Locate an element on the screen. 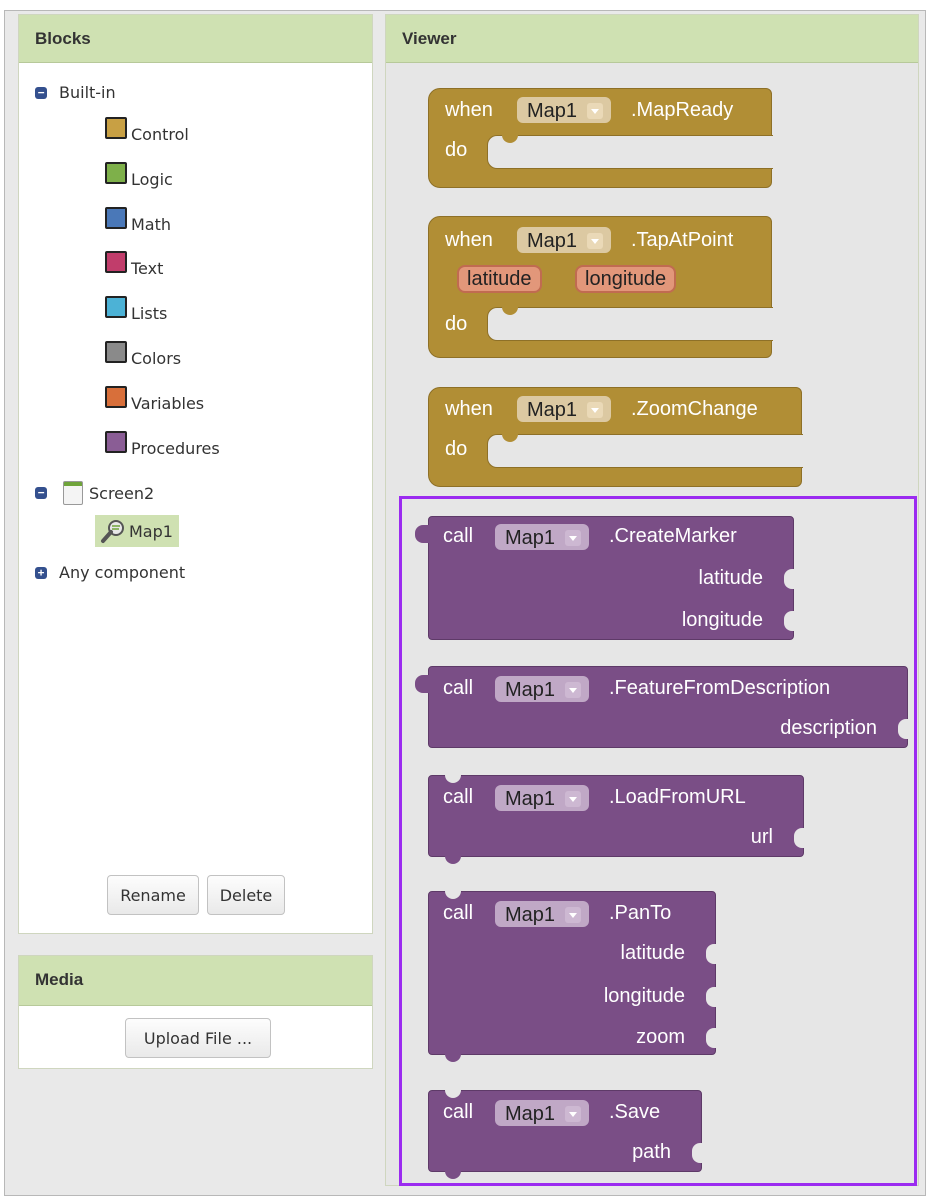 Image resolution: width=930 pixels, height=1201 pixels. lists-color-icon is located at coordinates (116, 307).